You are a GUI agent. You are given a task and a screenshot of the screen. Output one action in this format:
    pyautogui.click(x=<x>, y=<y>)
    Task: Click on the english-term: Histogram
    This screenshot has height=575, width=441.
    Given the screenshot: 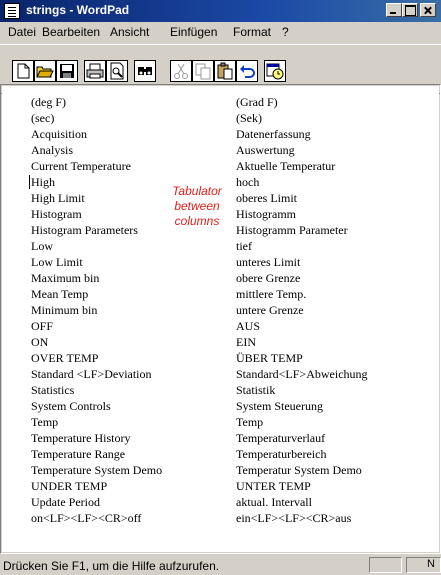 What is the action you would take?
    pyautogui.click(x=56, y=214)
    